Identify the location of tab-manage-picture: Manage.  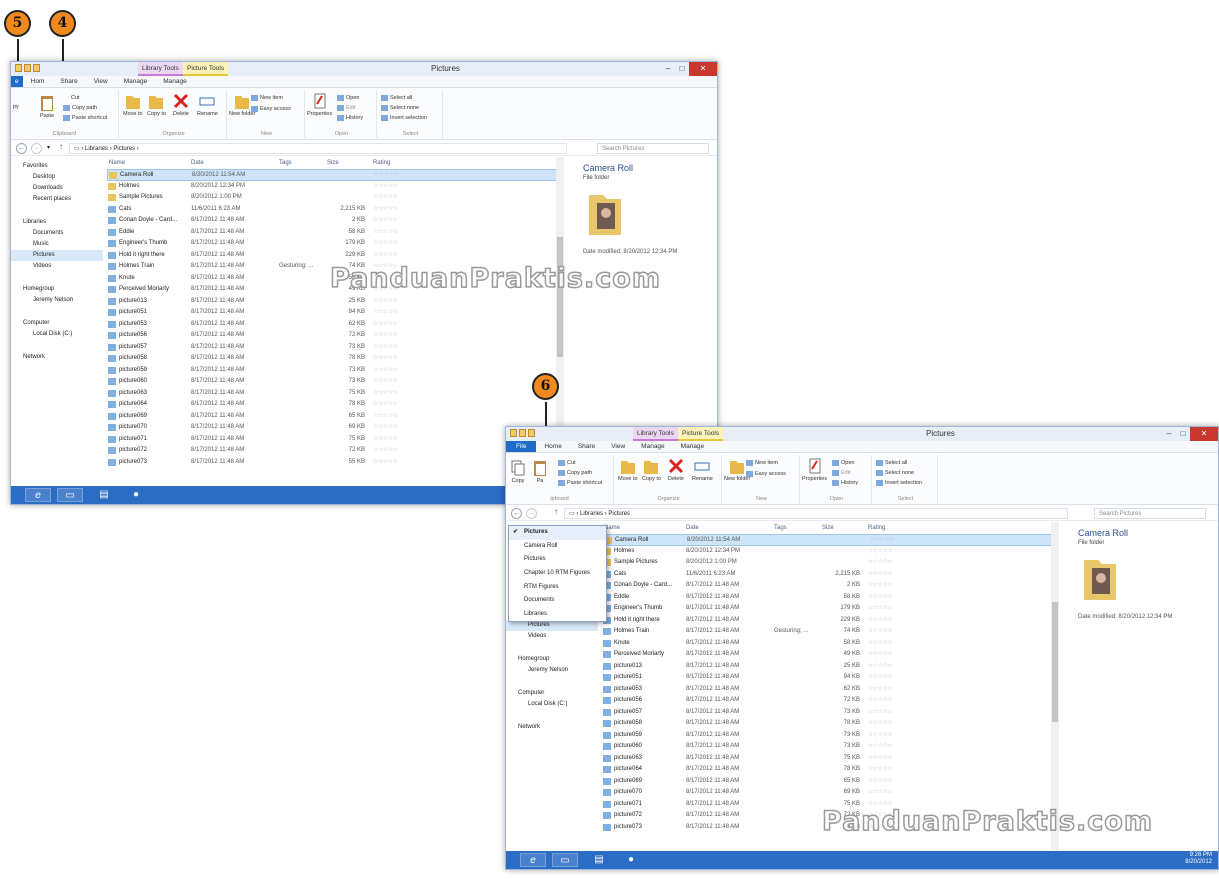
(175, 81).